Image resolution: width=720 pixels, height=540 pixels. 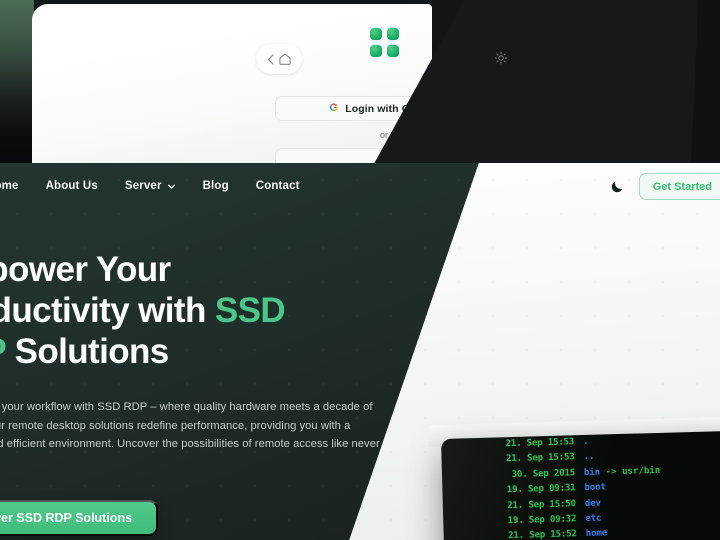 I want to click on nav-item-contact-label: Contact, so click(x=277, y=186).